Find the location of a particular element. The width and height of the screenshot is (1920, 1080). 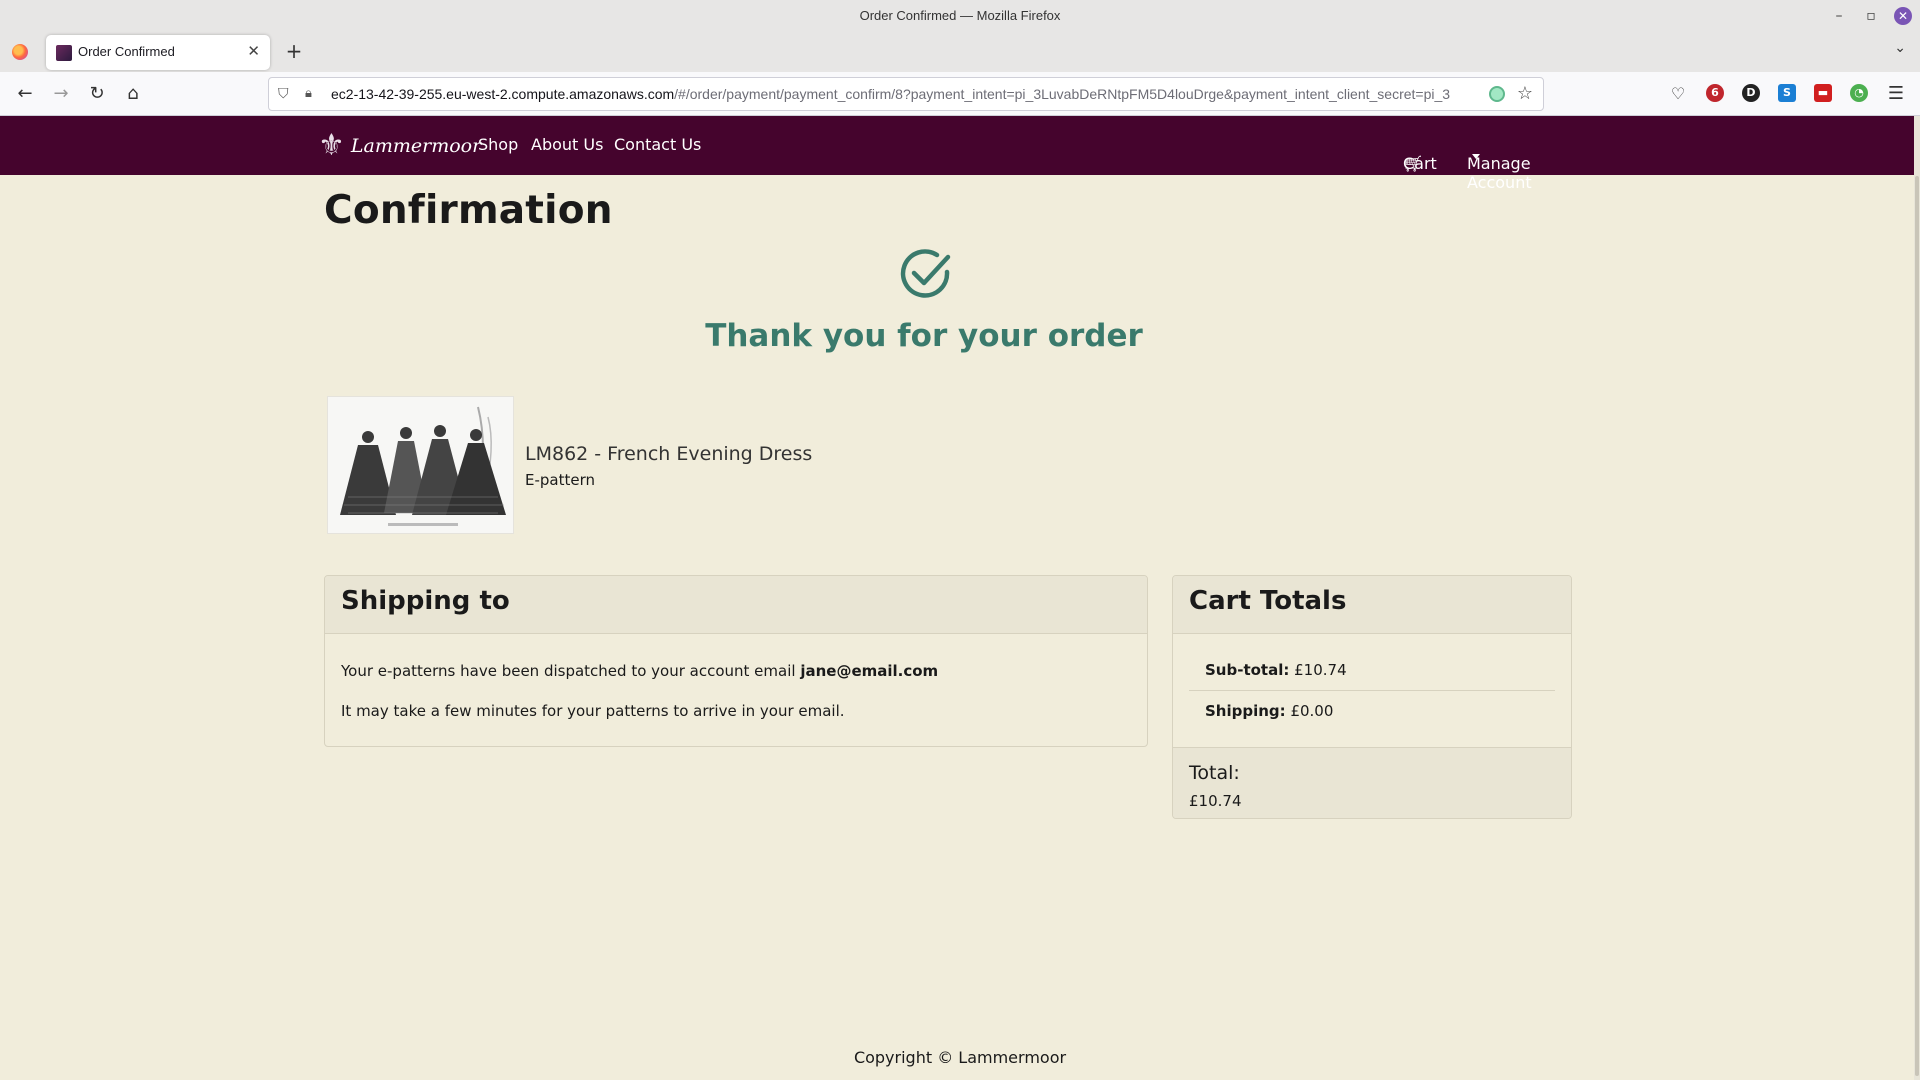

firefox-logo-icon is located at coordinates (20, 52).